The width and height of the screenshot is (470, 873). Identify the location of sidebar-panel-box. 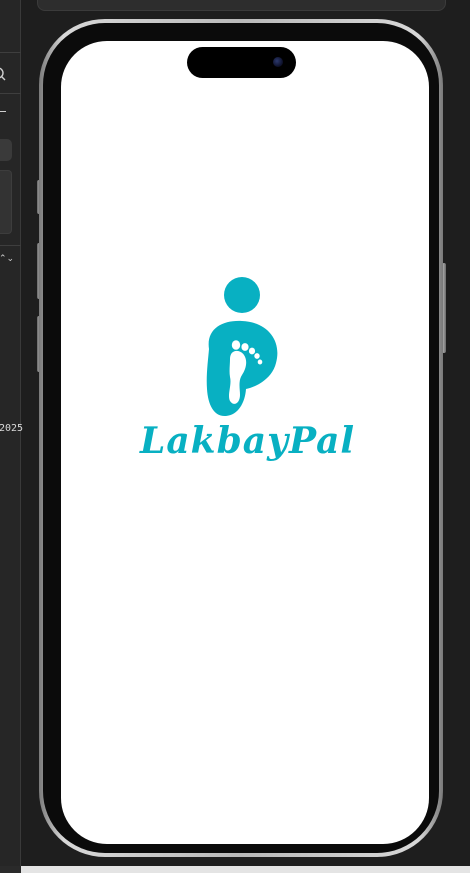
(6, 202).